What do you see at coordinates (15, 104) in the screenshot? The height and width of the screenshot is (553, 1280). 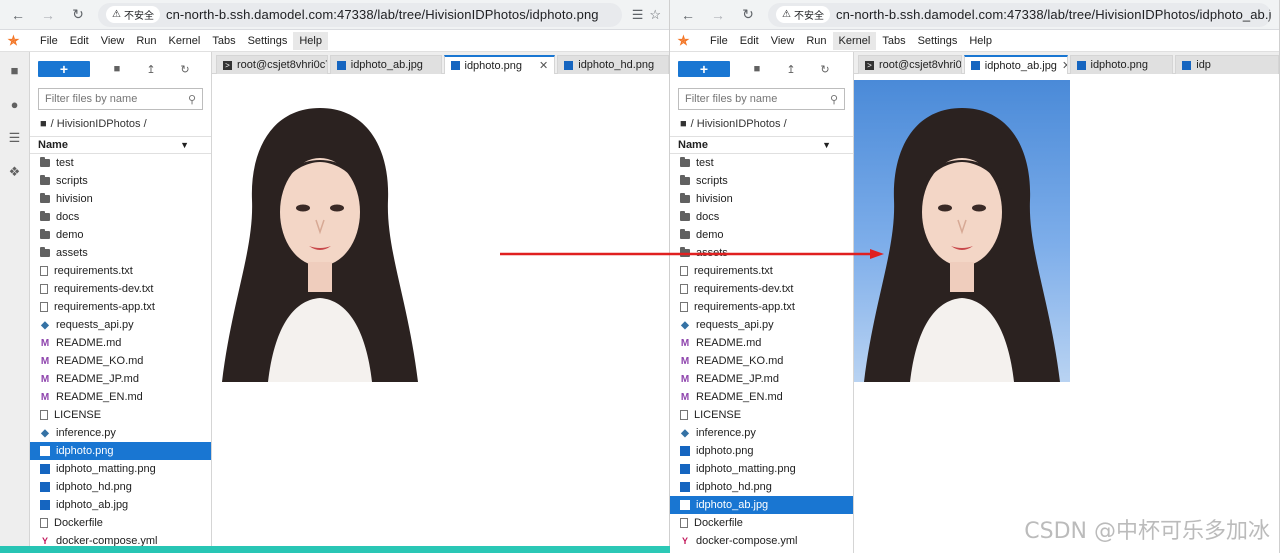 I see `running-icon: ●` at bounding box center [15, 104].